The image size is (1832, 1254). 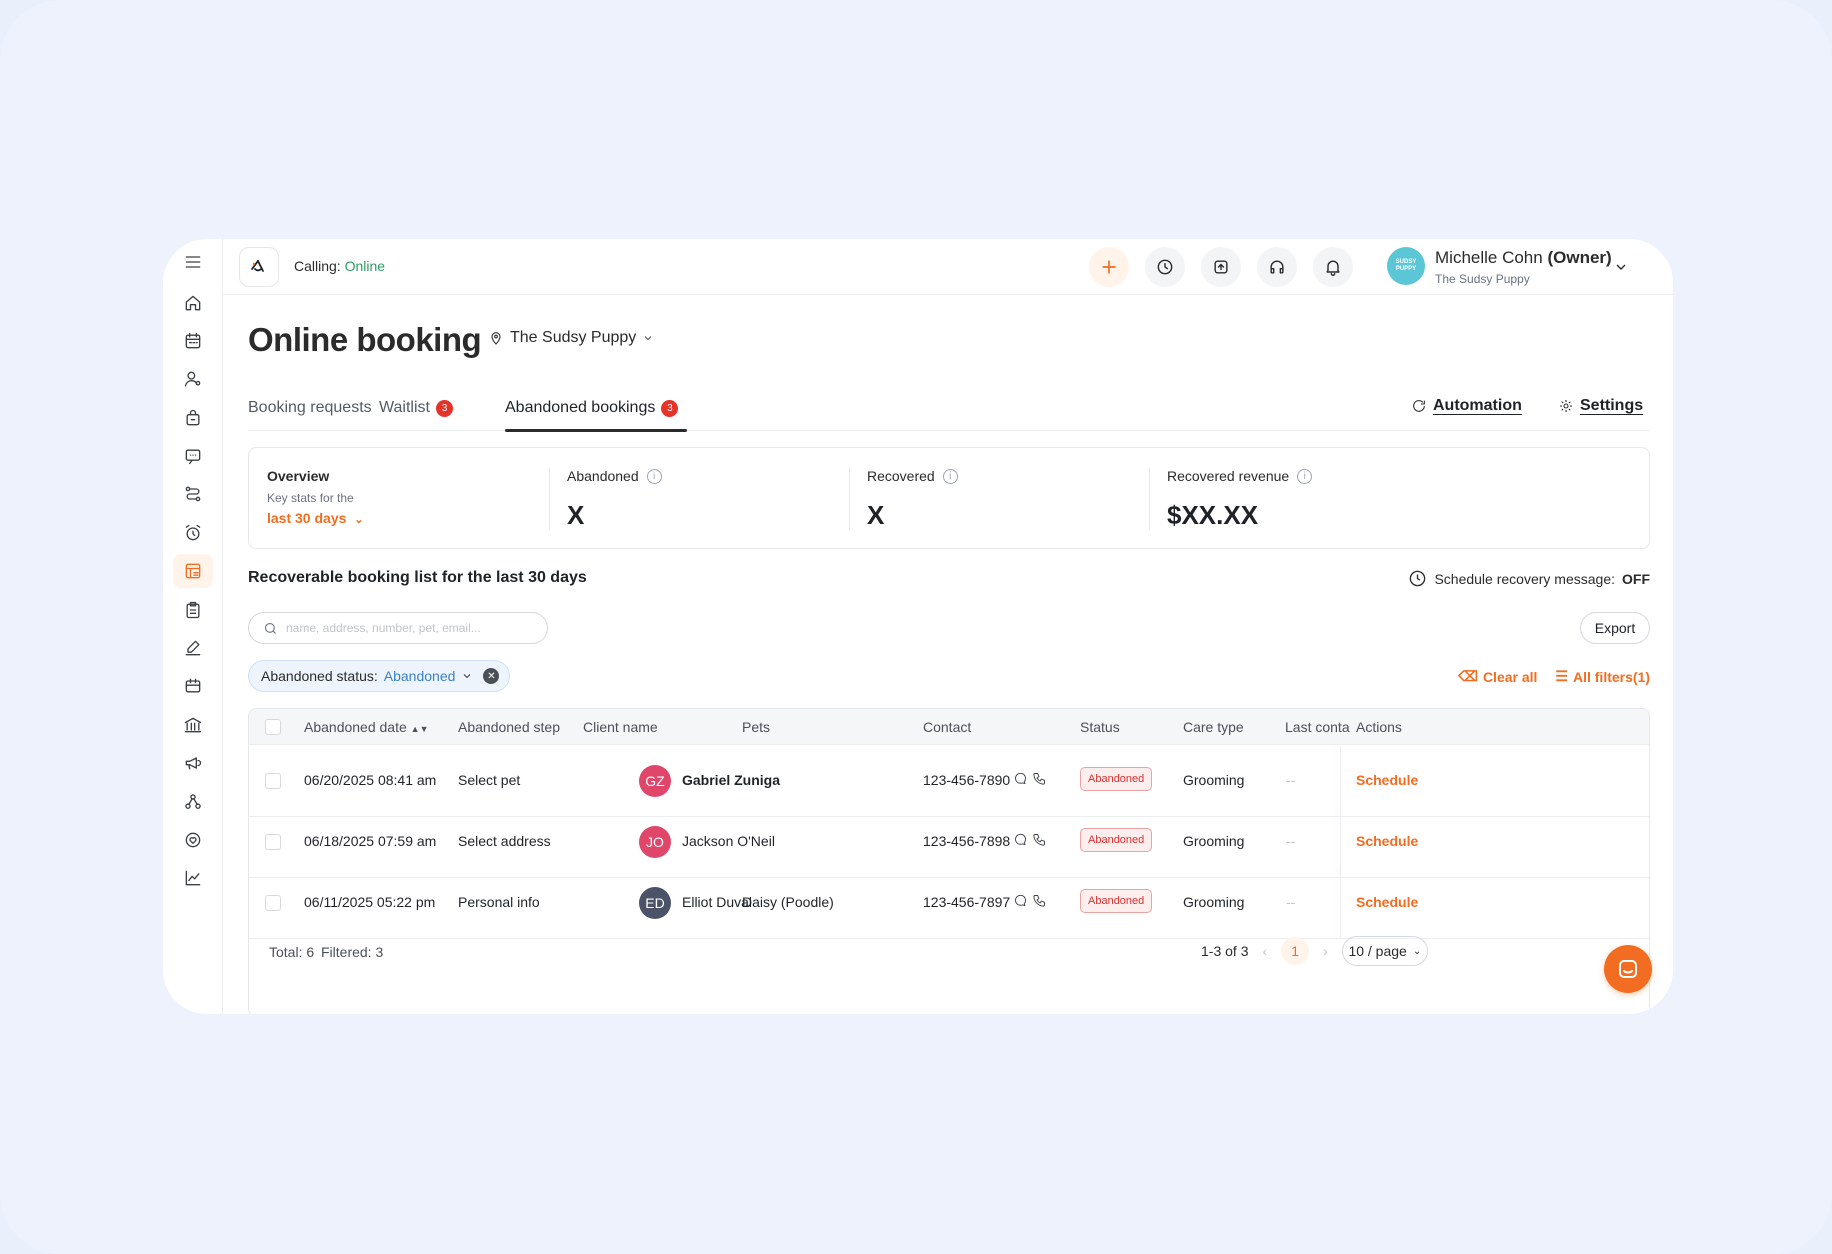 I want to click on tab-label: Booking requests, so click(x=310, y=407).